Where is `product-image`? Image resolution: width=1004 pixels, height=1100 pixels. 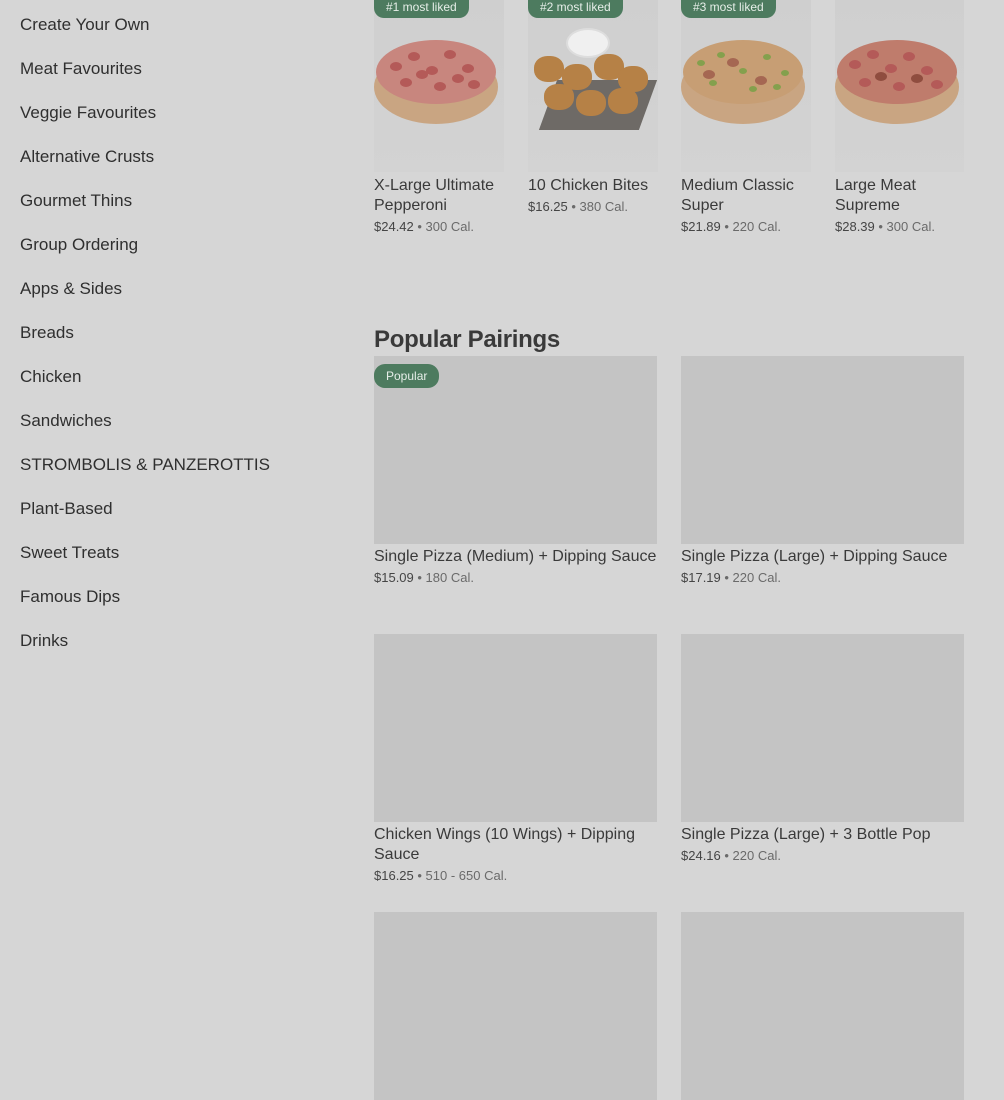
product-image is located at coordinates (899, 86).